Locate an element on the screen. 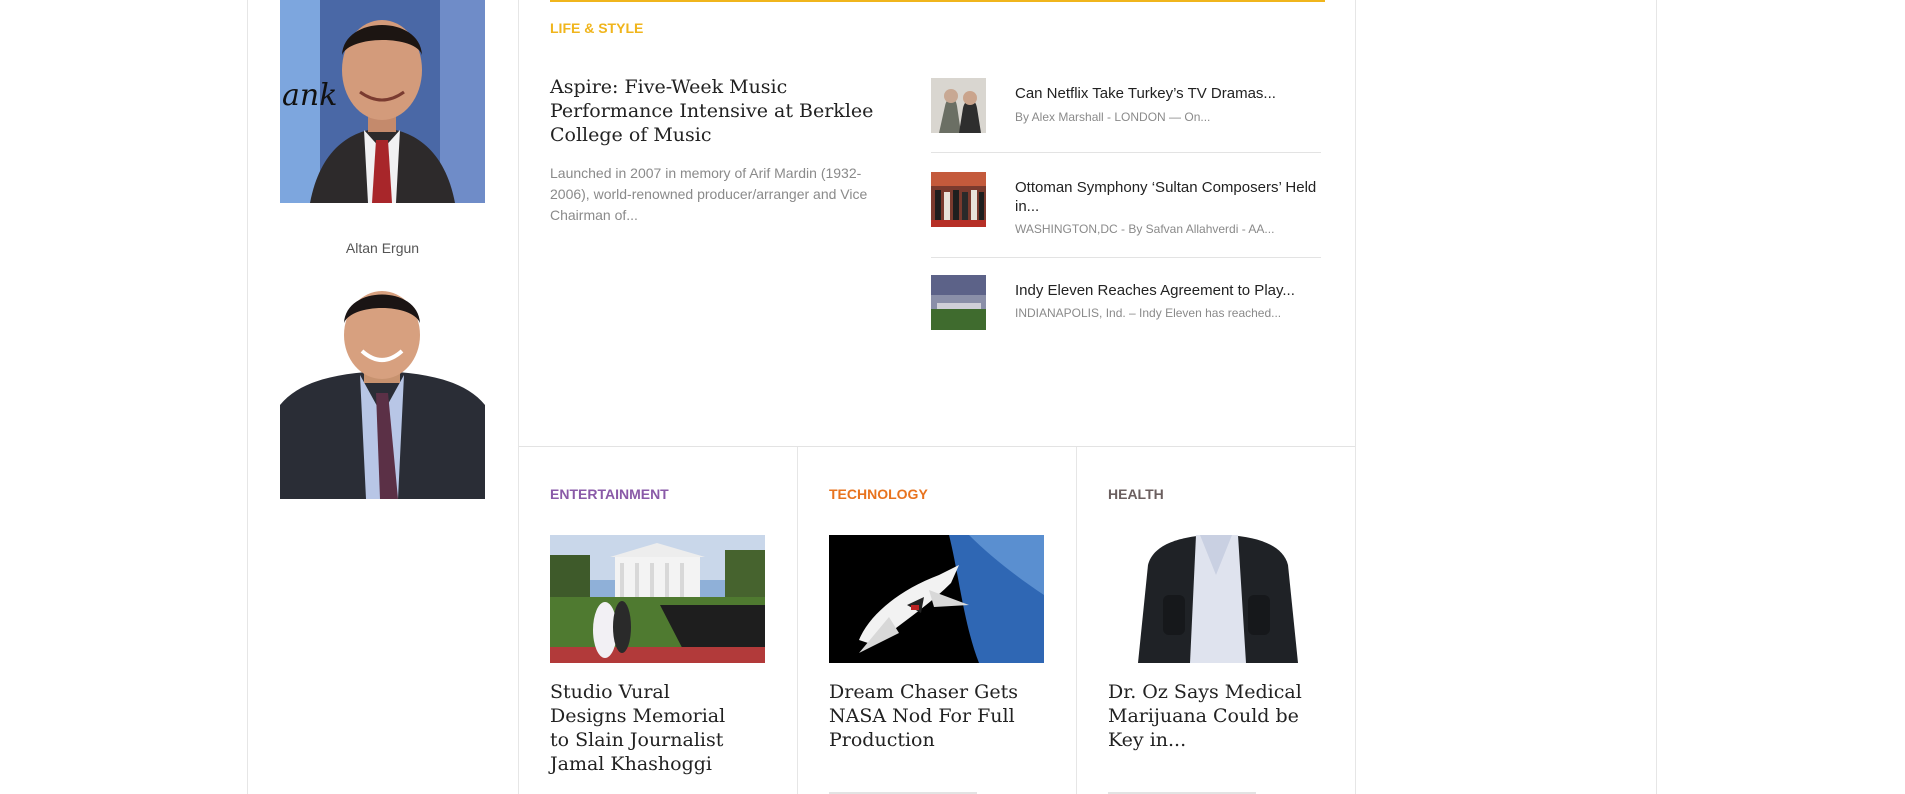  person-name-1: Altan Ergun is located at coordinates (382, 248).